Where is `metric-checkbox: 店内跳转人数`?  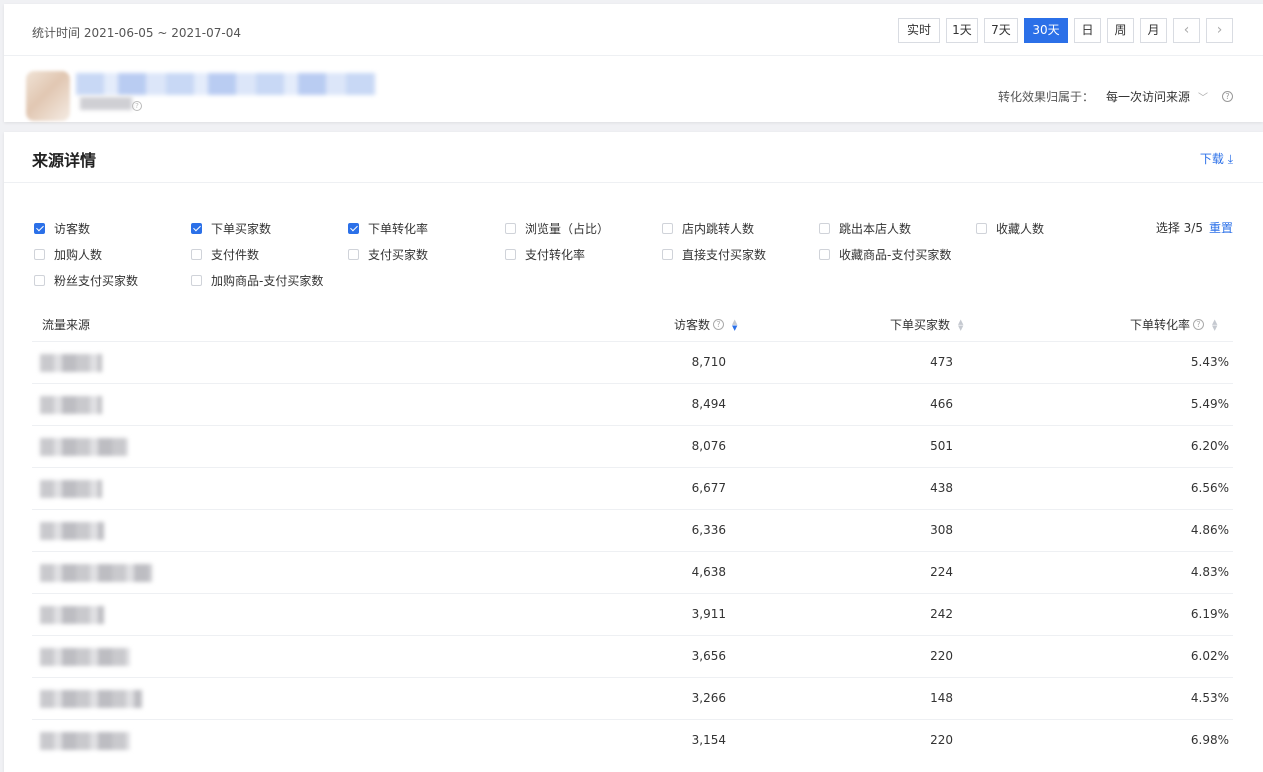 metric-checkbox: 店内跳转人数 is located at coordinates (708, 228).